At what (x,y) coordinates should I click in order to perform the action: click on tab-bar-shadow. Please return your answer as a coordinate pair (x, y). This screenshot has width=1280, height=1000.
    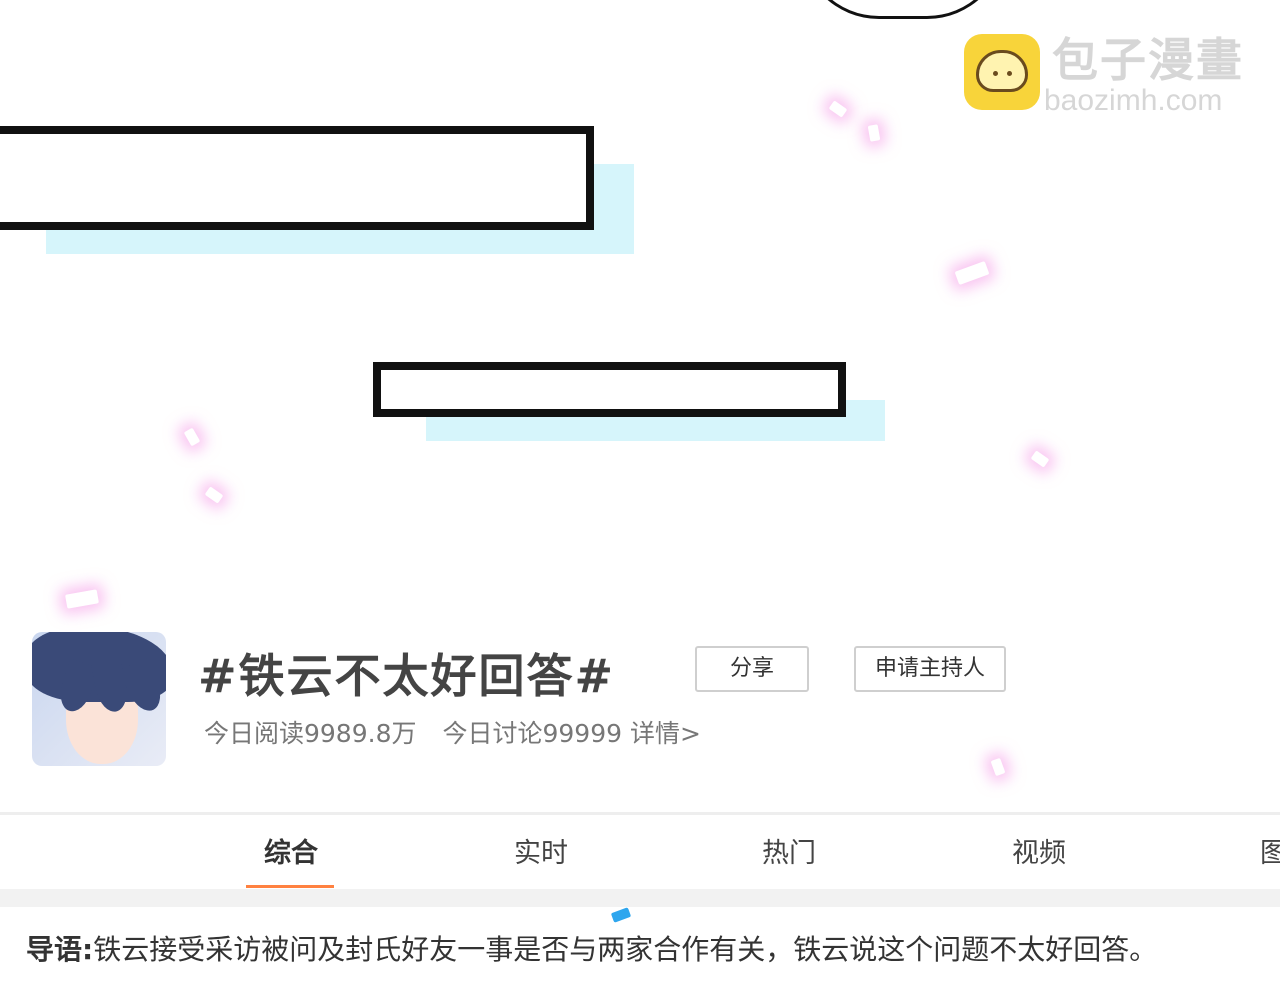
    Looking at the image, I should click on (640, 898).